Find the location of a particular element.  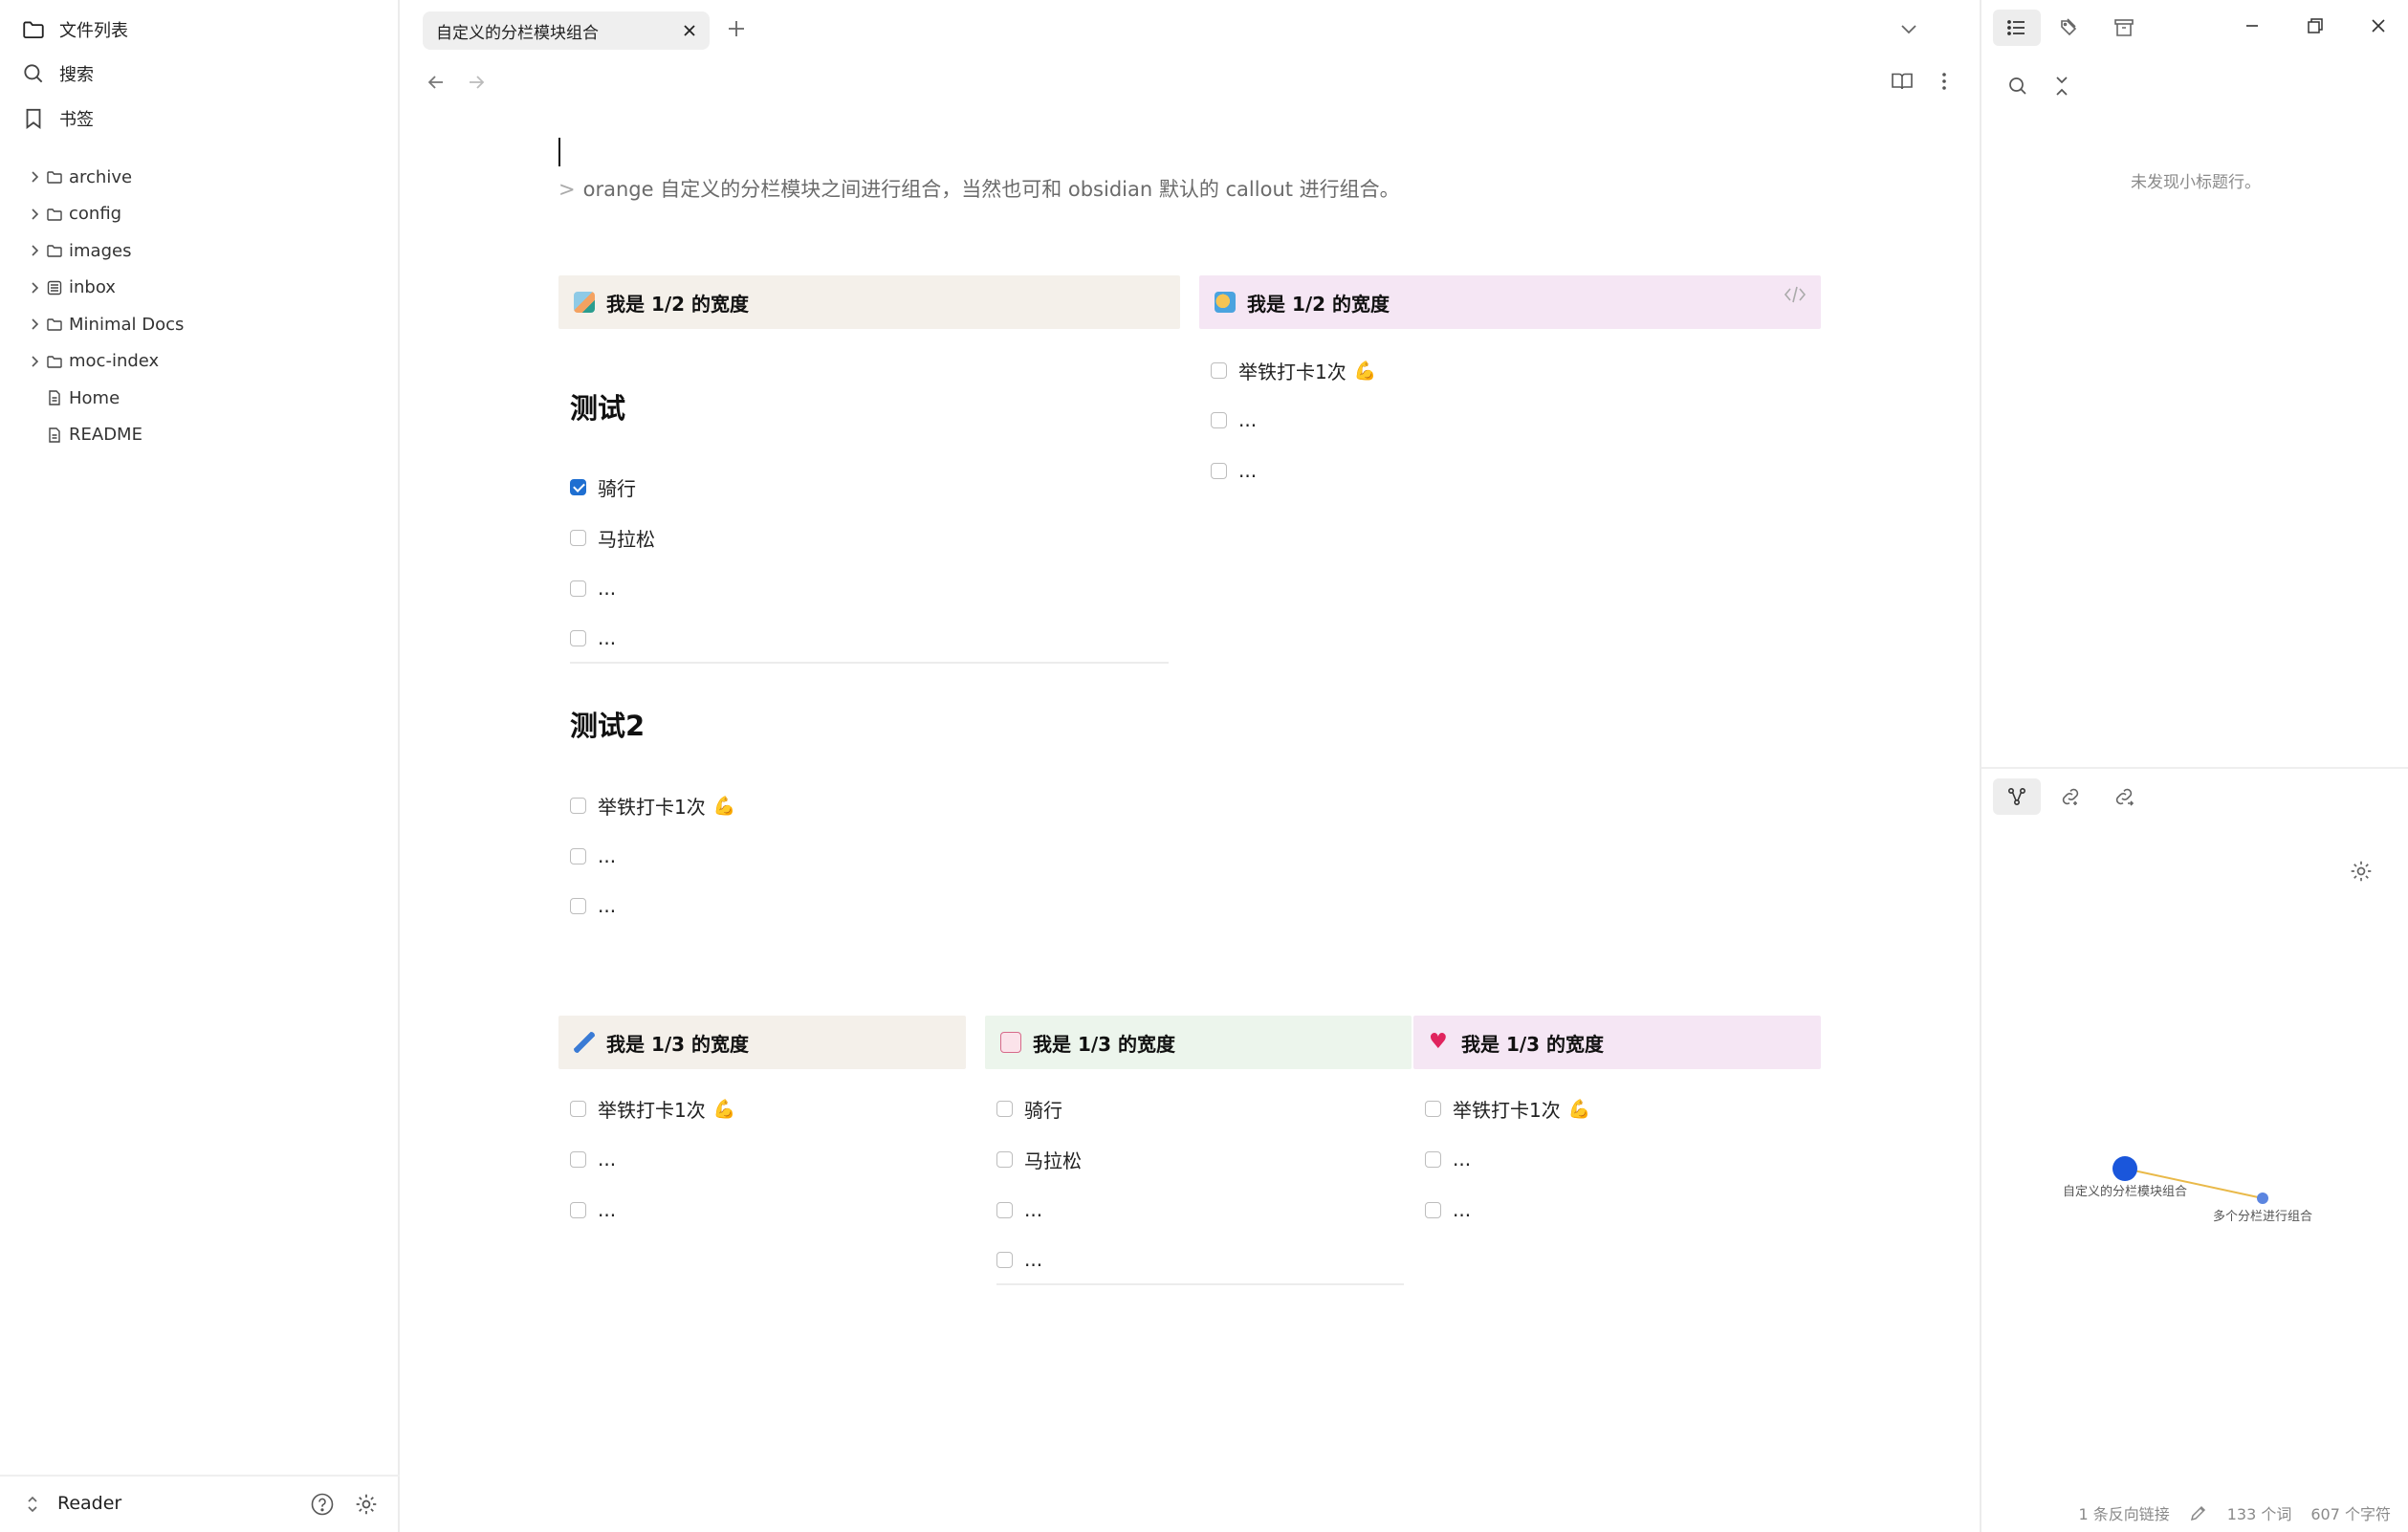

word-count: 133 个词 is located at coordinates (2259, 1514).